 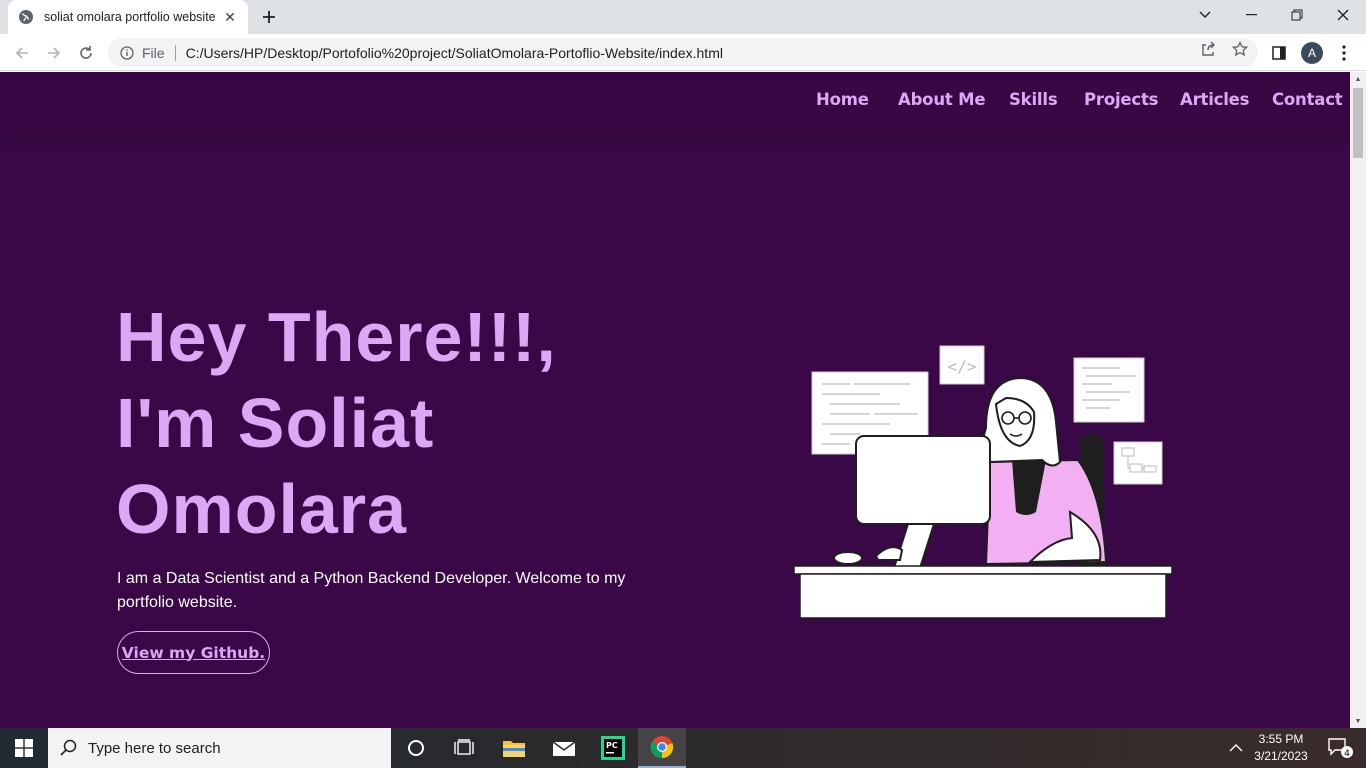 I want to click on tab-search-icon, so click(x=1205, y=15).